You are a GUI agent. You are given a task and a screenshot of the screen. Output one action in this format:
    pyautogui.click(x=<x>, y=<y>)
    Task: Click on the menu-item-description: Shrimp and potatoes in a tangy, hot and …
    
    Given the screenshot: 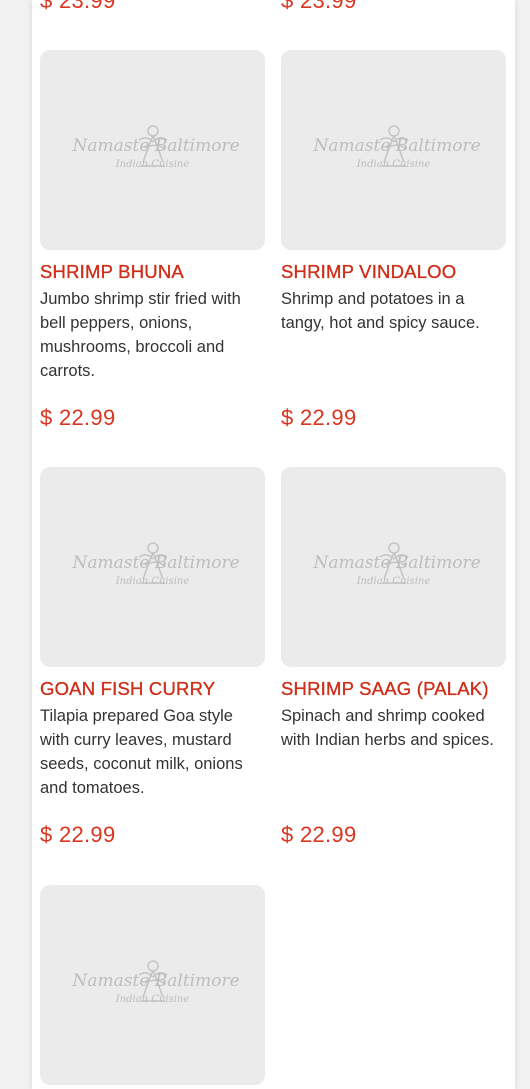 What is the action you would take?
    pyautogui.click(x=380, y=311)
    